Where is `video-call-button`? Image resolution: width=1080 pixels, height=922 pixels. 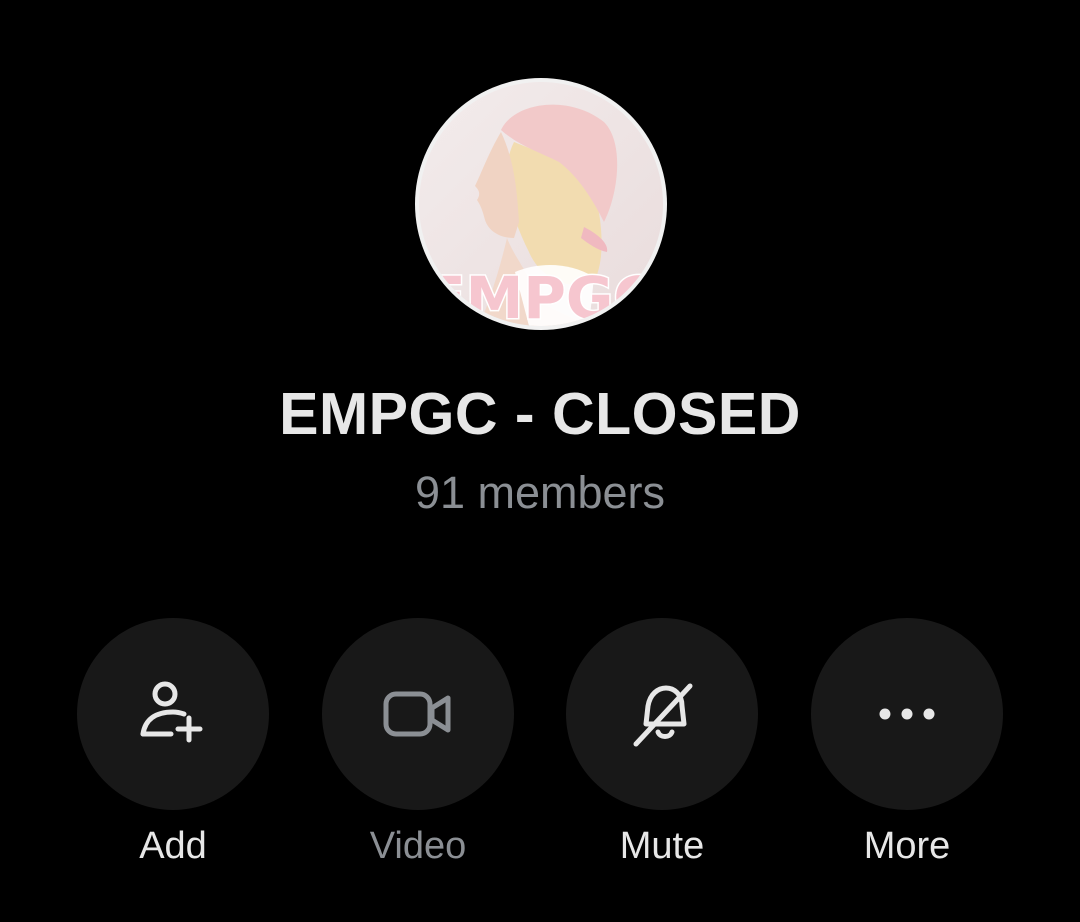
video-call-button is located at coordinates (418, 714).